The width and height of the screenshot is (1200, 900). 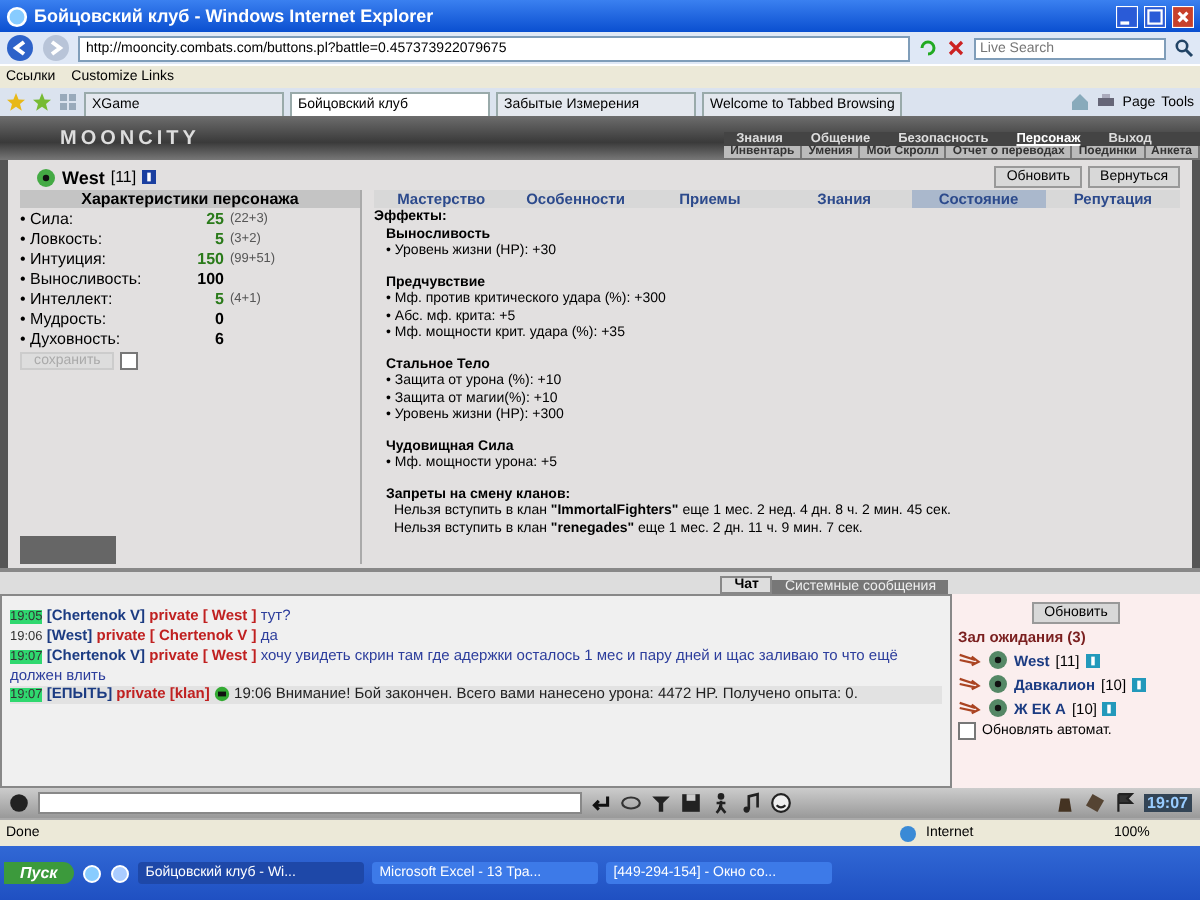 What do you see at coordinates (20, 48) in the screenshot?
I see `back-icon` at bounding box center [20, 48].